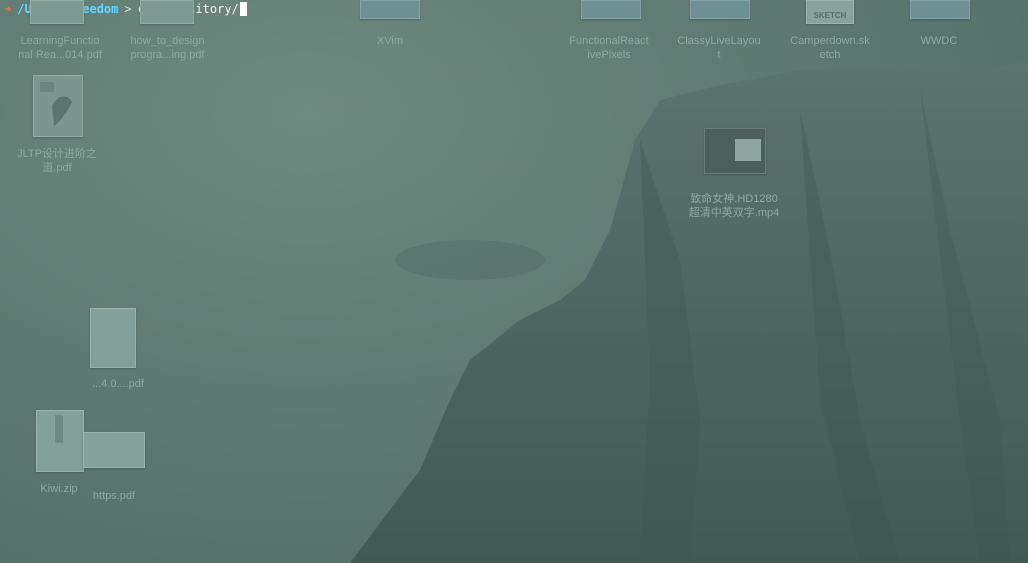  I want to click on desktop-item-label: FunctionalReact ivePixels, so click(609, 48).